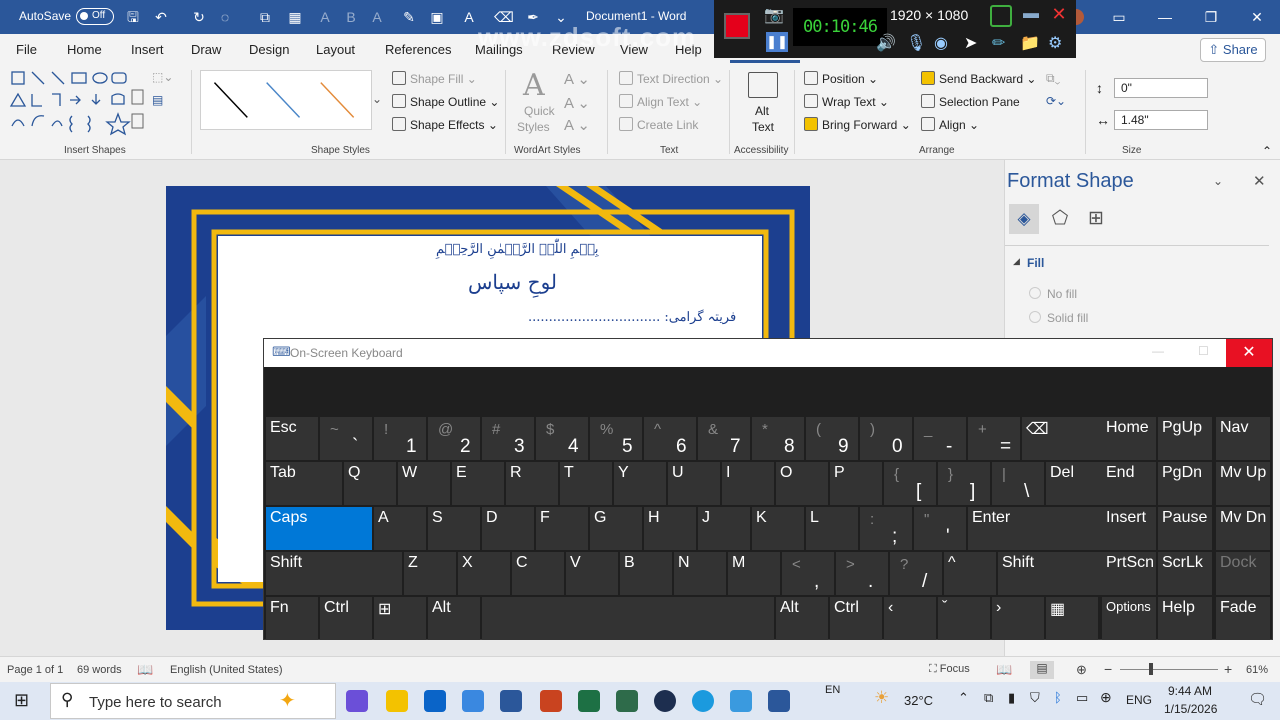 The height and width of the screenshot is (720, 1280). What do you see at coordinates (346, 618) in the screenshot?
I see `key-ctrl: Ctrl` at bounding box center [346, 618].